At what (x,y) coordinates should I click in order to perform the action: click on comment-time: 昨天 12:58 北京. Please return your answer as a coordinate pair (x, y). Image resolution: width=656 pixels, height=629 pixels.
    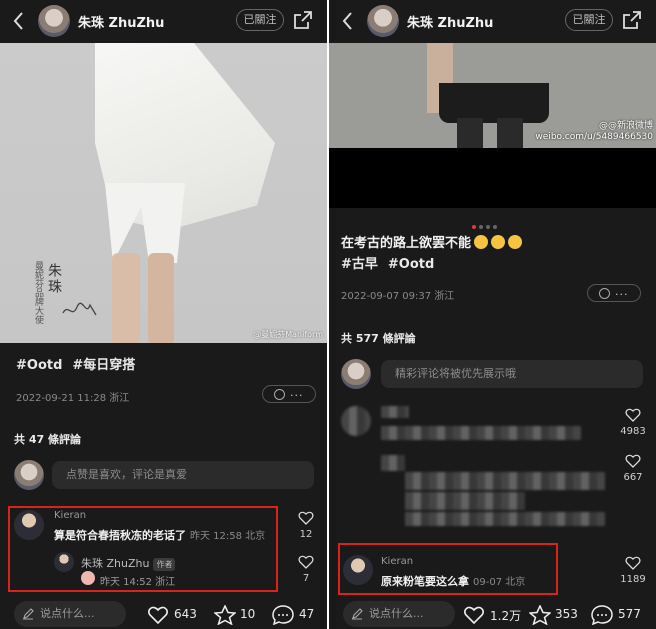
    Looking at the image, I should click on (228, 536).